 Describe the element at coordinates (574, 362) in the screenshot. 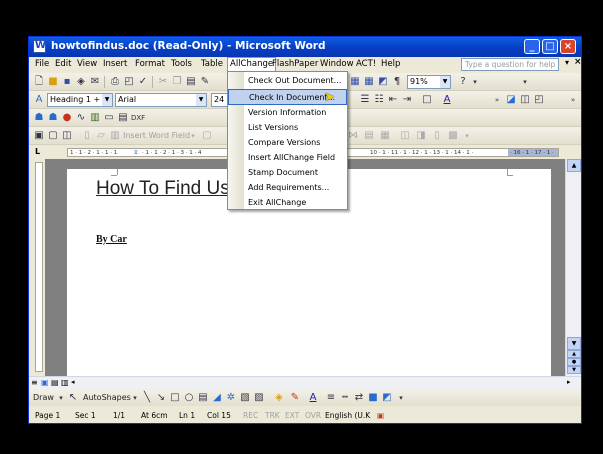

I see `select-browse-object-button: ●` at that location.